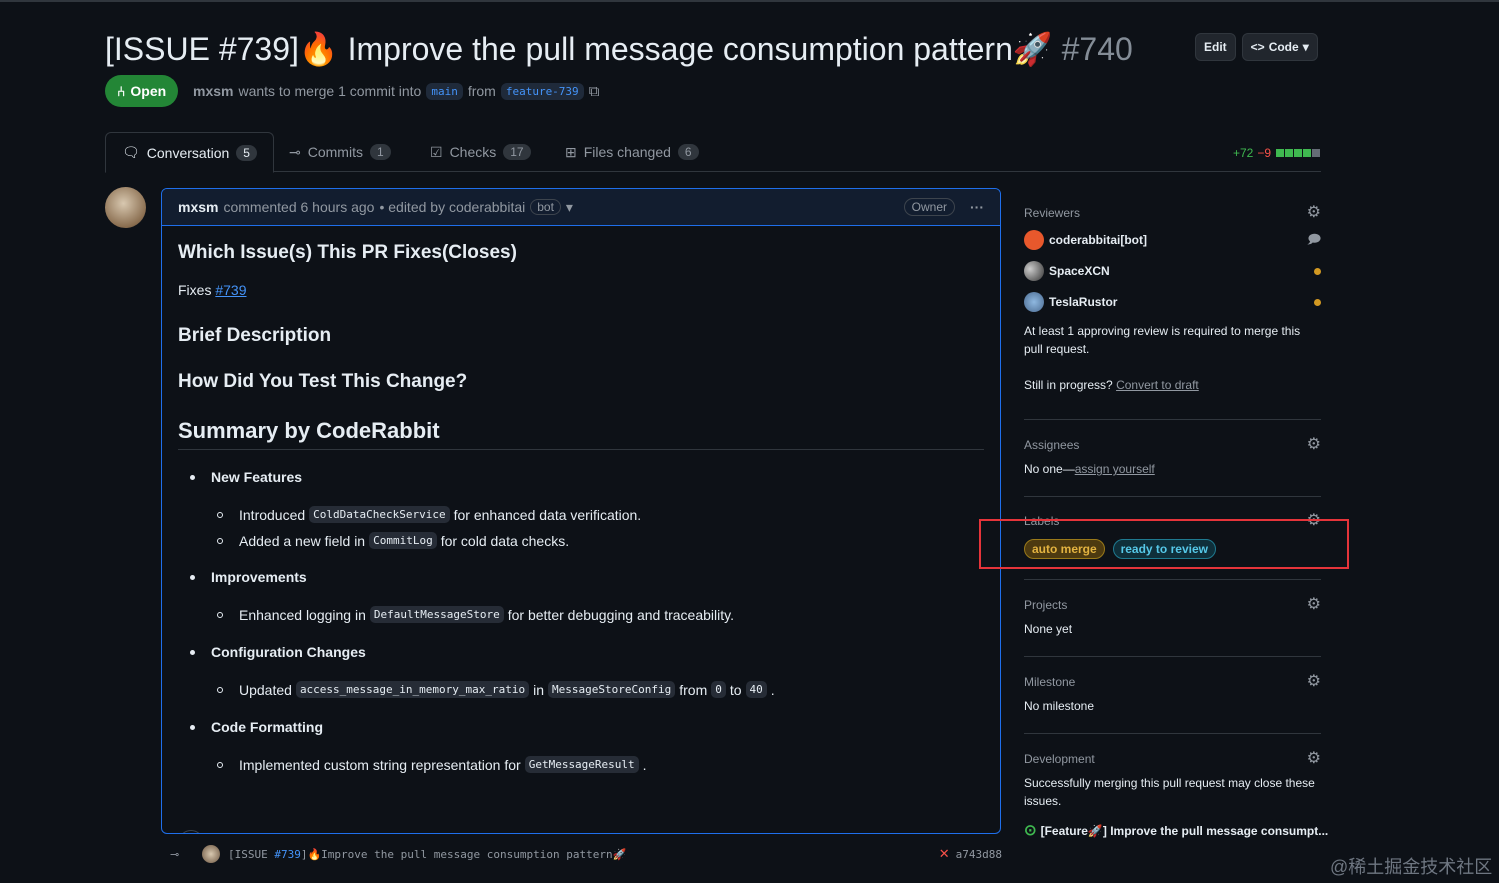 This screenshot has height=883, width=1499. Describe the element at coordinates (191, 831) in the screenshot. I see `add-reaction-button: ☺` at that location.